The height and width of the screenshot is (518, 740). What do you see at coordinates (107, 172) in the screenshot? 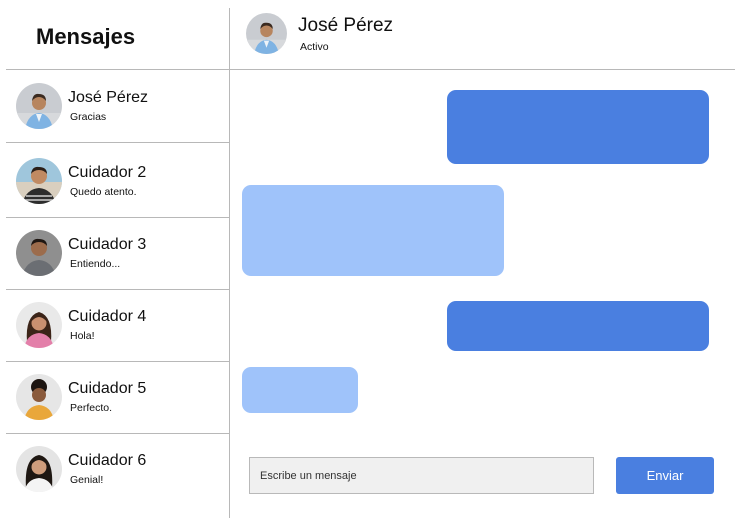
I see `contact-name: Cuidador 2` at bounding box center [107, 172].